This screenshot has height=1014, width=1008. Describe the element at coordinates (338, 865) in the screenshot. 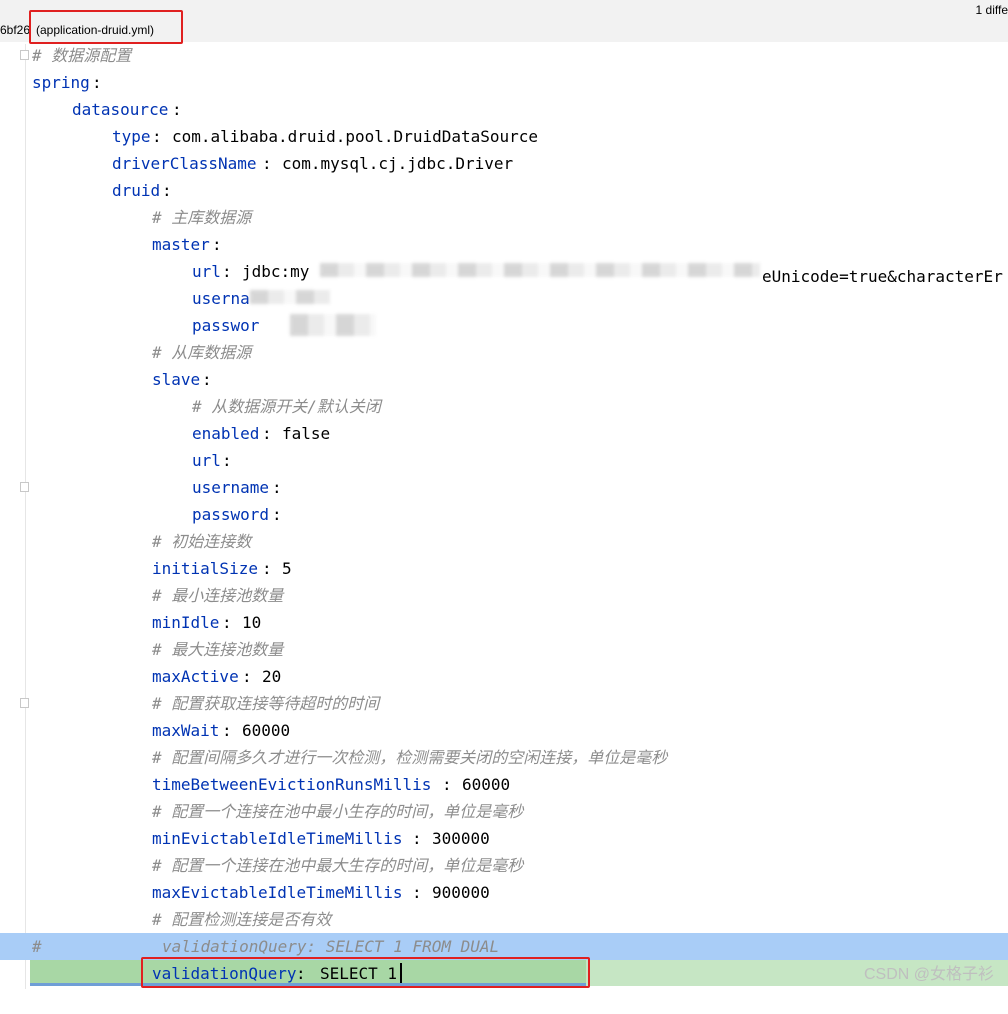

I see `code-comment: # 配置一个连接在池中最大生存的时间，单位是毫秒` at that location.